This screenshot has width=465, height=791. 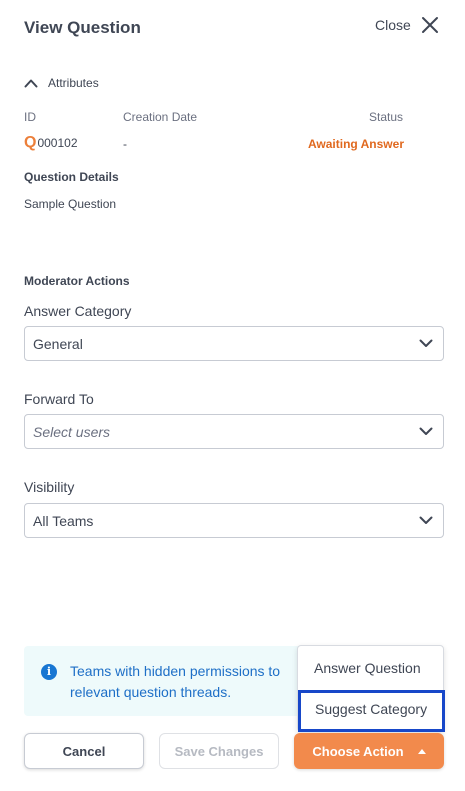 What do you see at coordinates (49, 487) in the screenshot?
I see `visibility-label: Visibility` at bounding box center [49, 487].